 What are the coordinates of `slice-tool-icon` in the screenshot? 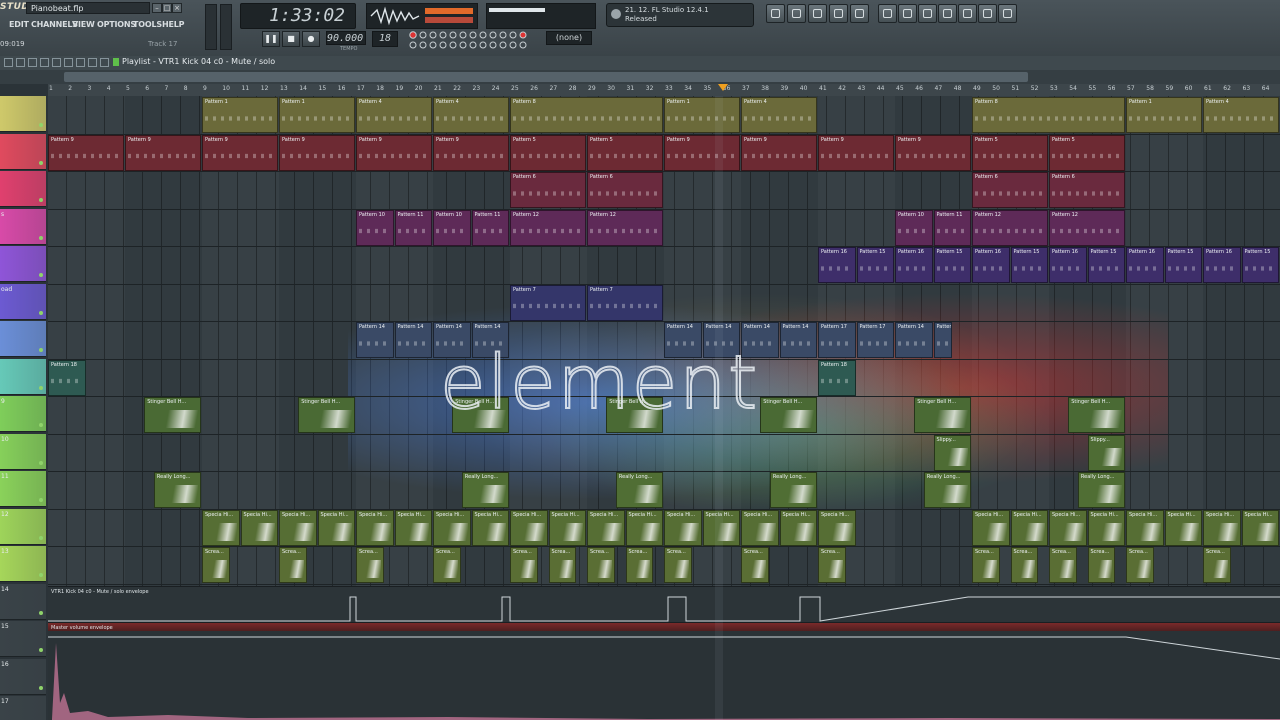 It's located at (80, 62).